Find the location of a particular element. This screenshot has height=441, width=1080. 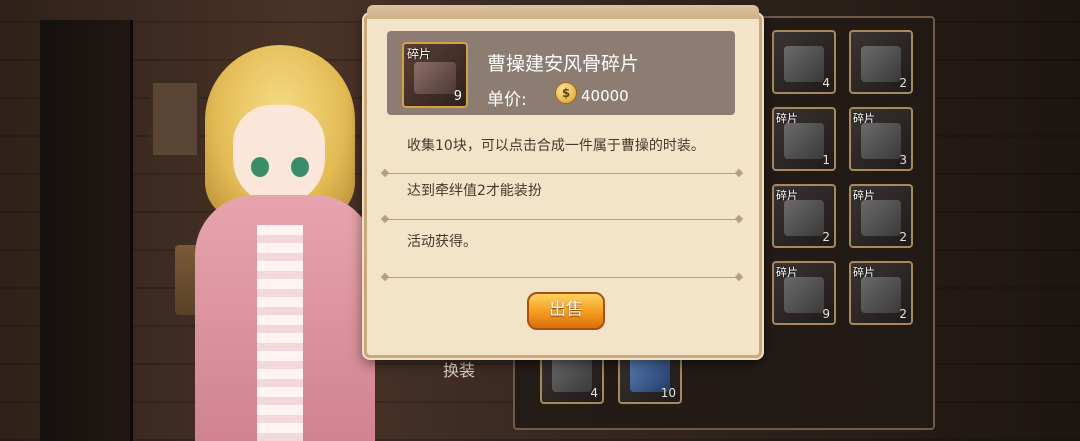

item-fragment-tag: 碎片 is located at coordinates (419, 54).